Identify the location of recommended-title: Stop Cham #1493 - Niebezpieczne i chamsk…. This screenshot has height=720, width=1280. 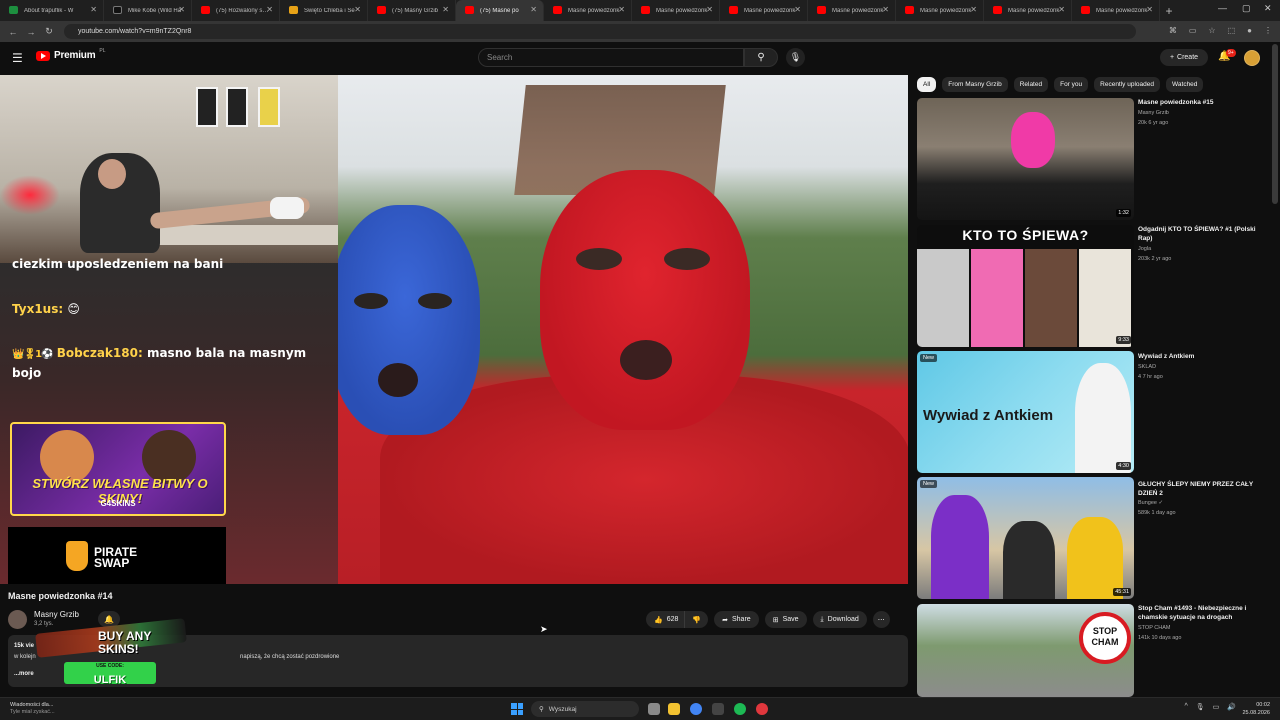
(1203, 613).